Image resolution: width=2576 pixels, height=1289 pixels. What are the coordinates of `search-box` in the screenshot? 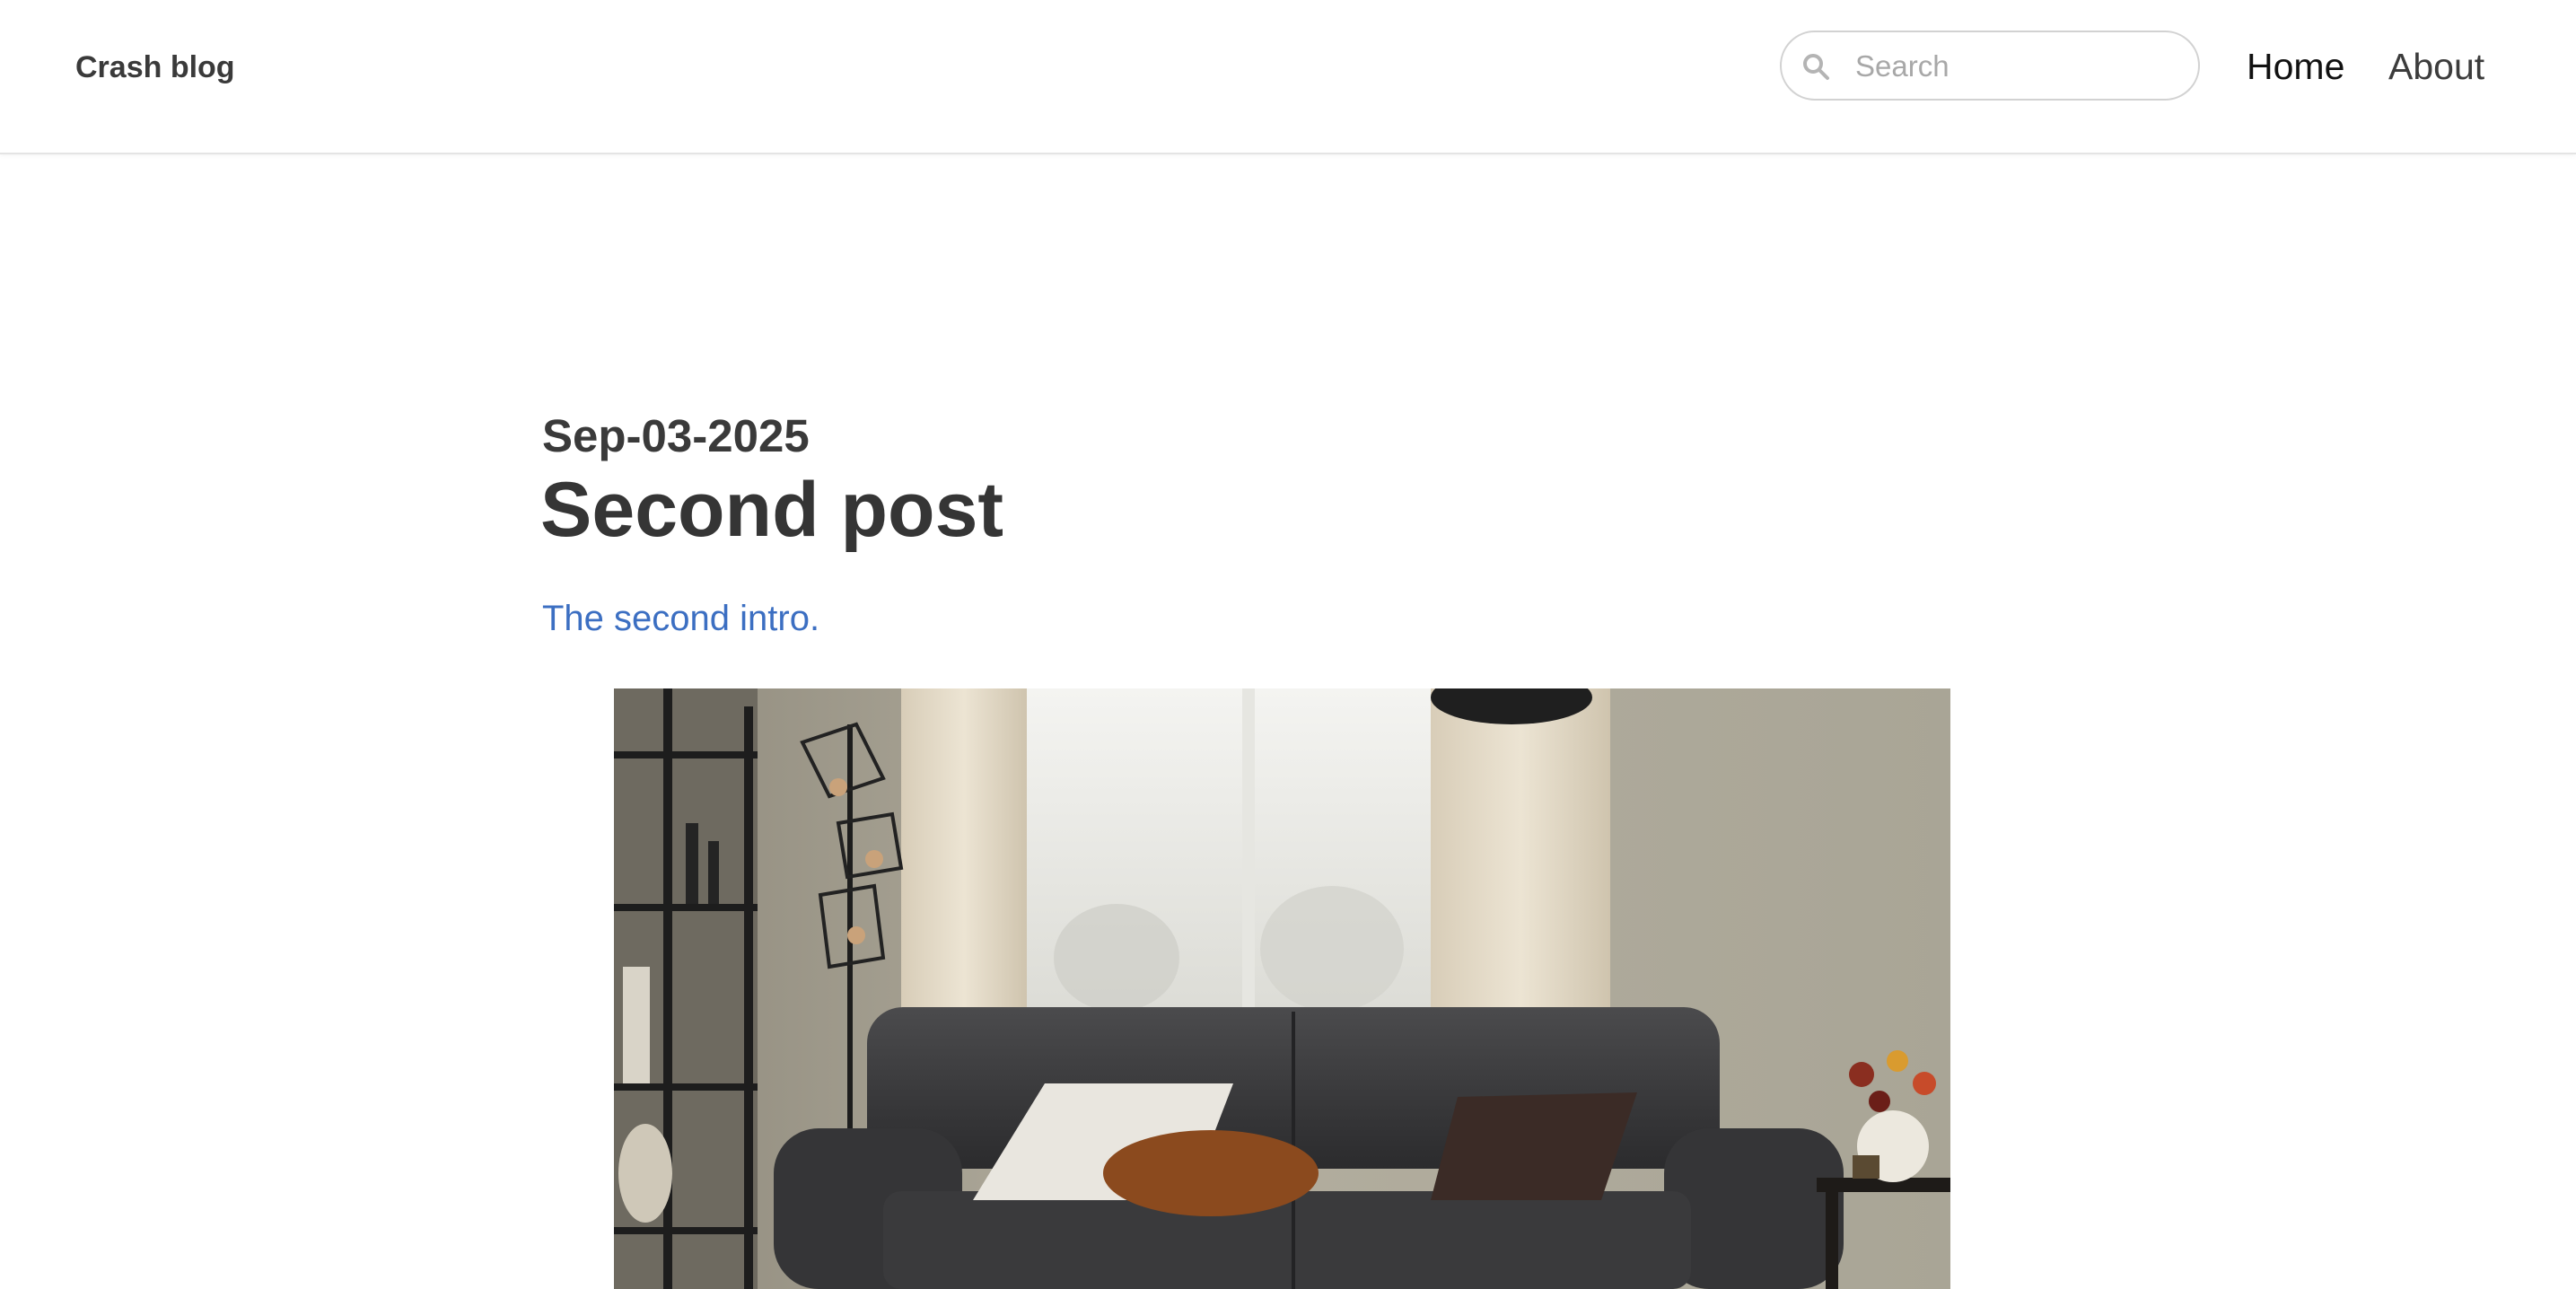 It's located at (1990, 66).